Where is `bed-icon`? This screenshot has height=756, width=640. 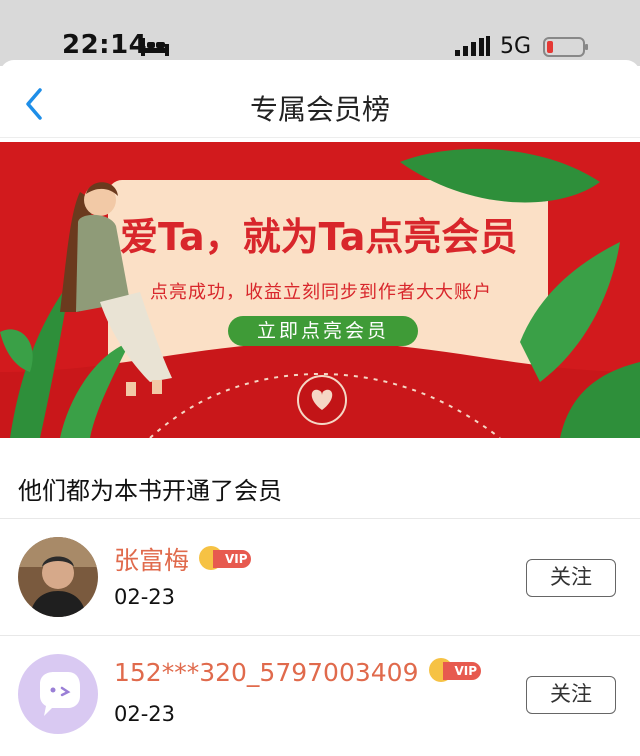
bed-icon is located at coordinates (155, 47).